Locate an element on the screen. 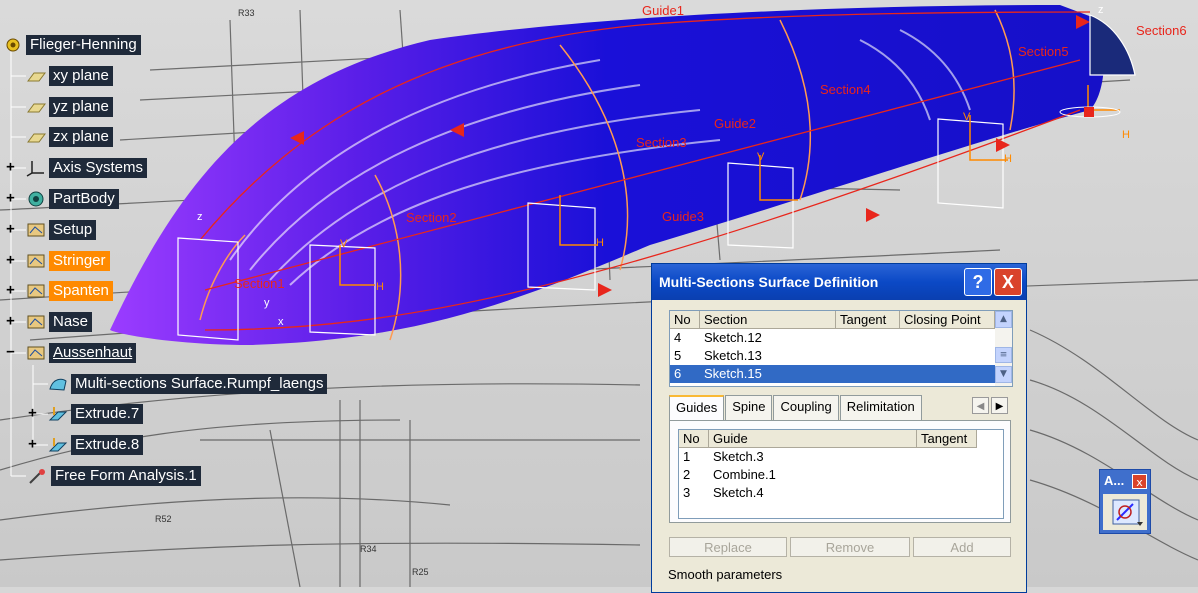  drawing-label-r52: R52 is located at coordinates (163, 519).